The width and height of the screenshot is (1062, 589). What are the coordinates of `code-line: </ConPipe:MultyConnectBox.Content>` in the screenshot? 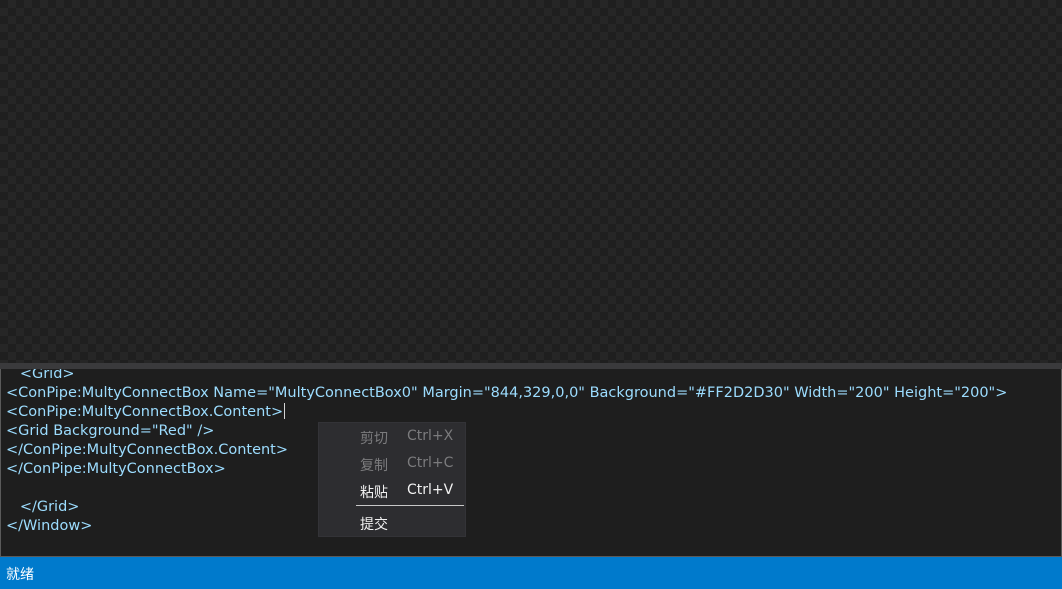 It's located at (147, 450).